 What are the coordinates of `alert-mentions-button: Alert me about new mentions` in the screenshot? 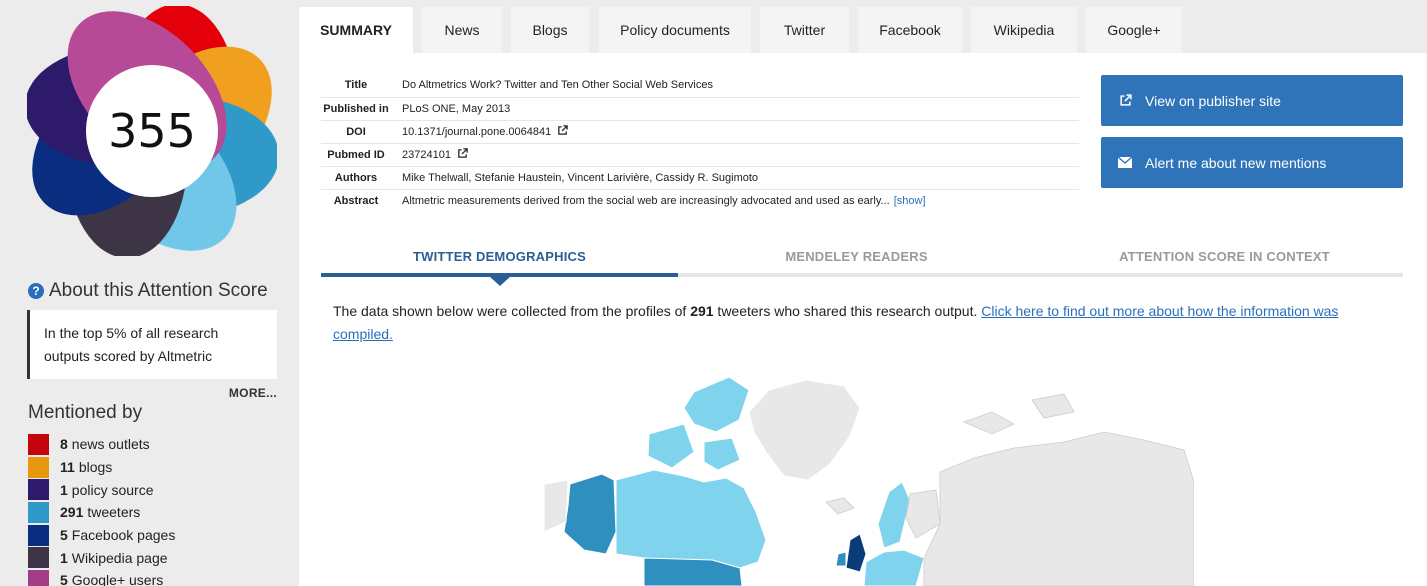 It's located at (1252, 162).